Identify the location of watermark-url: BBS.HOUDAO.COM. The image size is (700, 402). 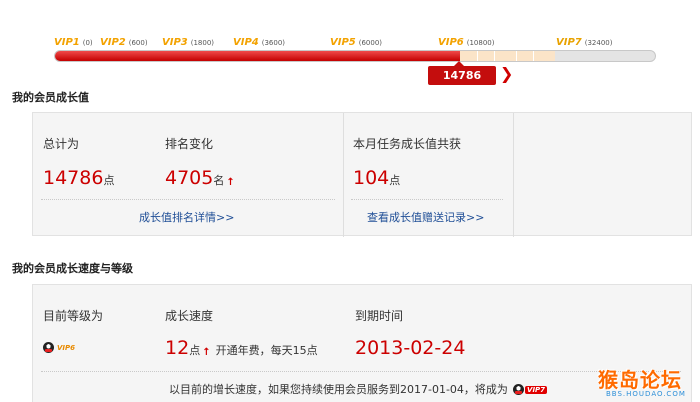
(646, 394).